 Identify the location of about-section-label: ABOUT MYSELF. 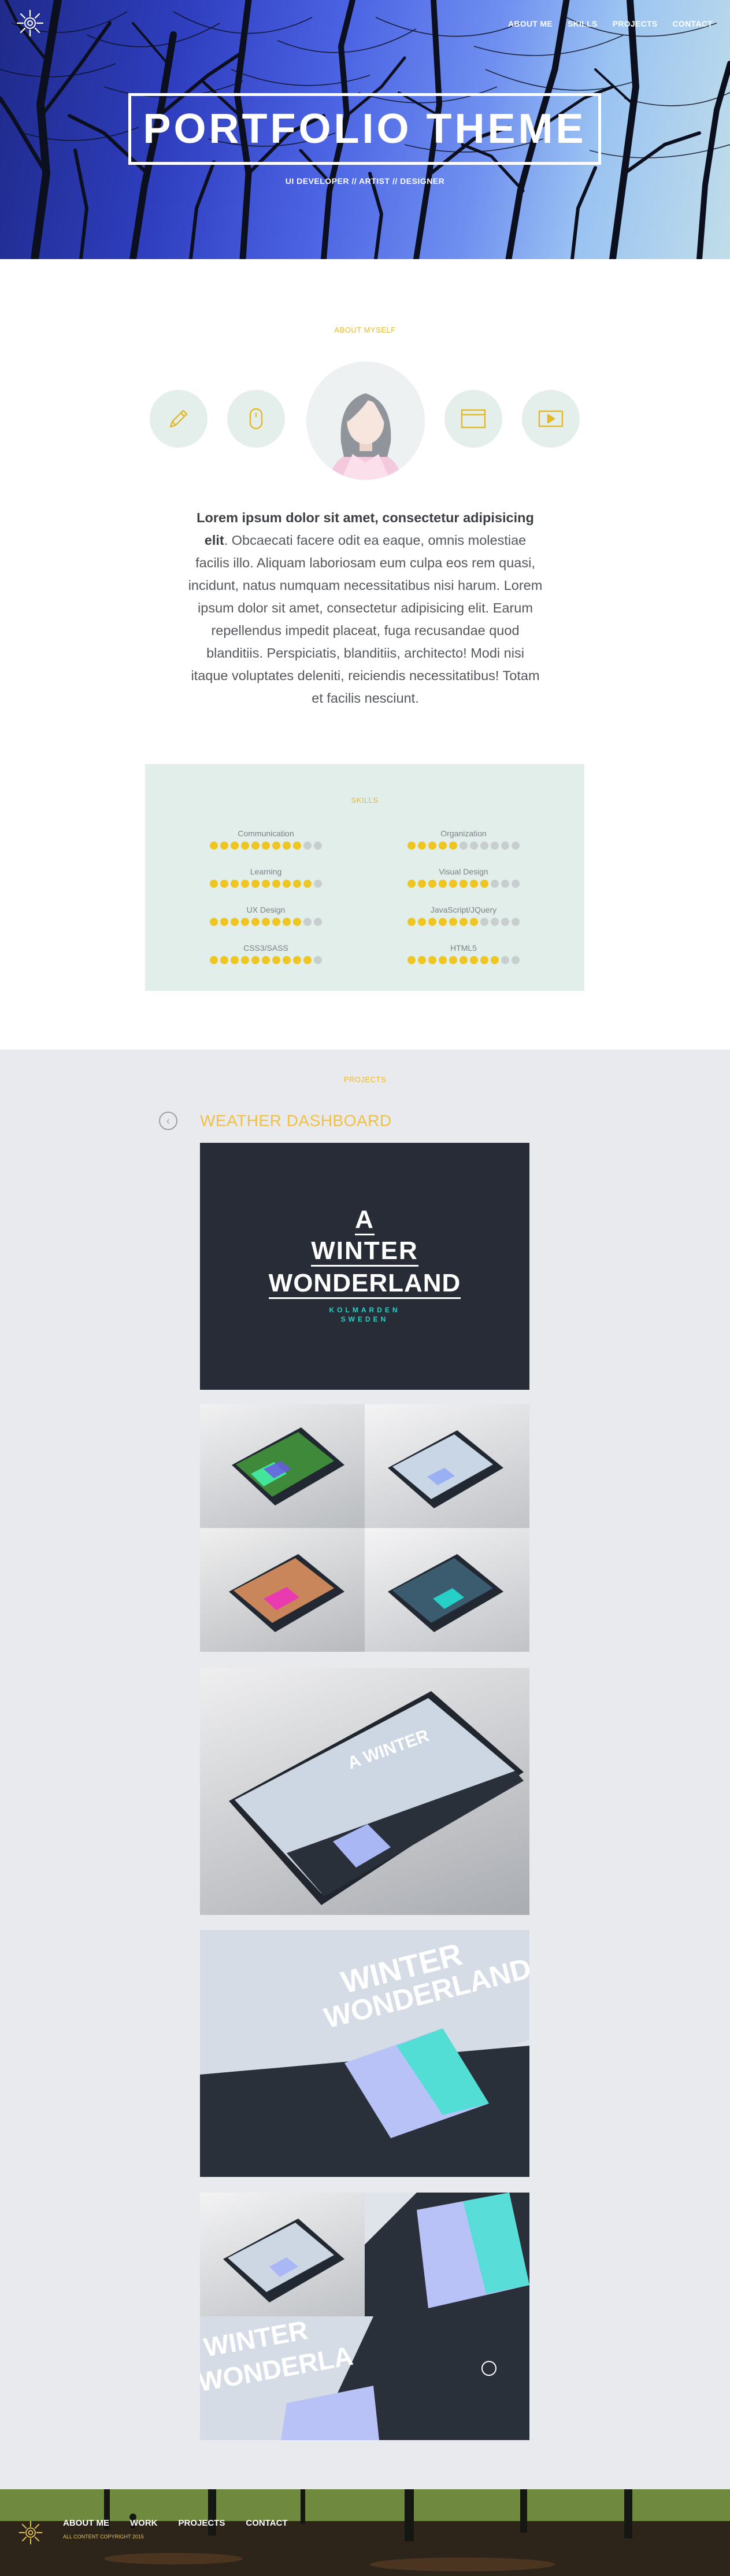
(365, 330).